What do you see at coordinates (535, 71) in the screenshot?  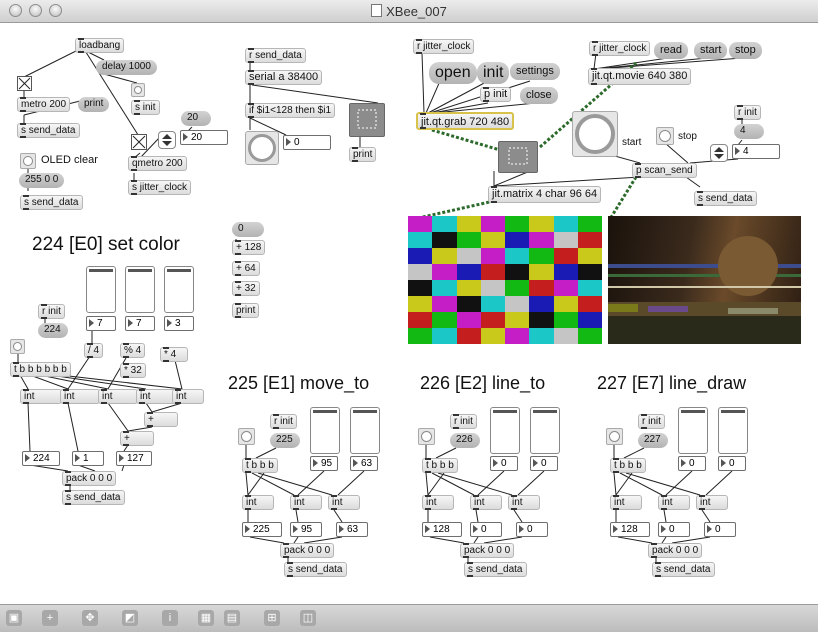 I see `settings-message: settings` at bounding box center [535, 71].